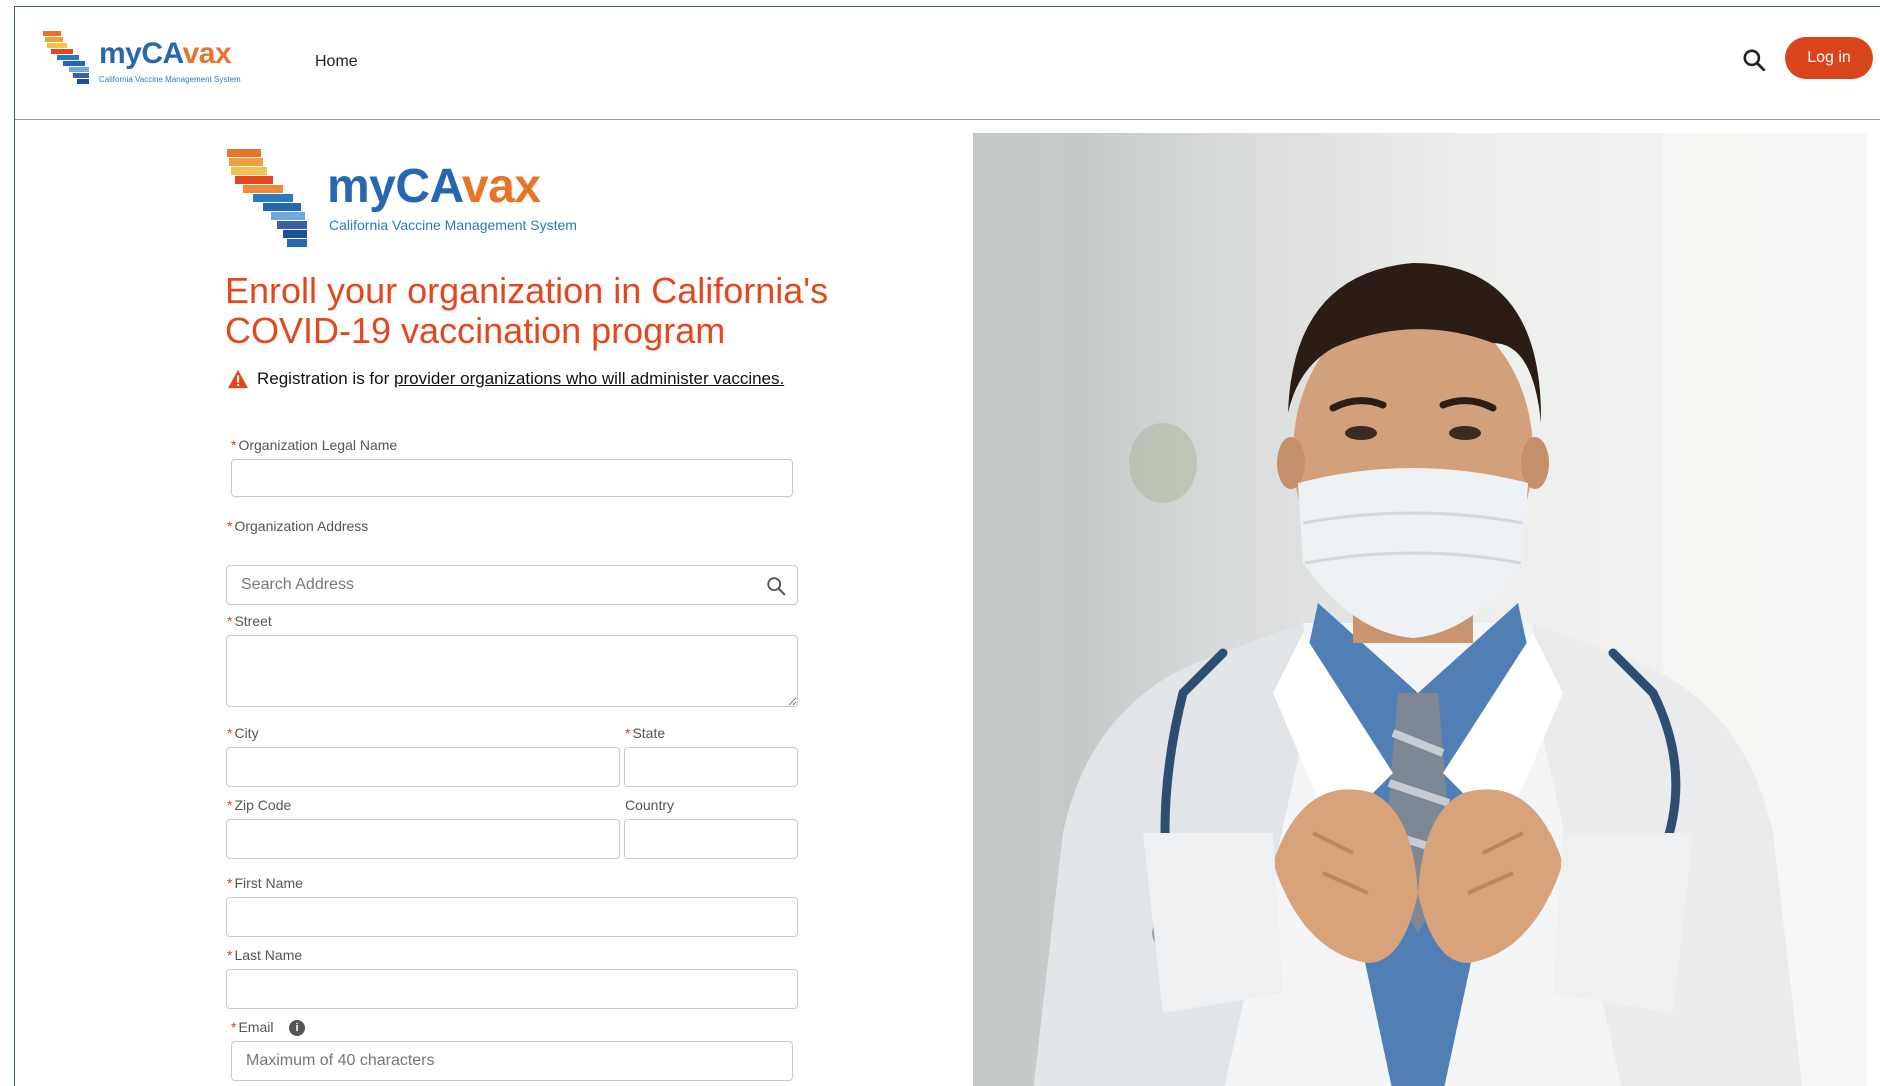 The width and height of the screenshot is (1880, 1086). I want to click on zip-code-label: * Zip Code, so click(259, 805).